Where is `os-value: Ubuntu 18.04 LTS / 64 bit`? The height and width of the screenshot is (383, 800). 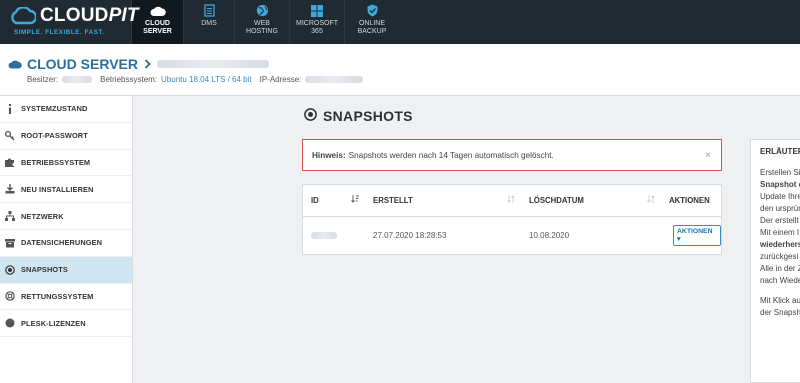 os-value: Ubuntu 18.04 LTS / 64 bit is located at coordinates (206, 79).